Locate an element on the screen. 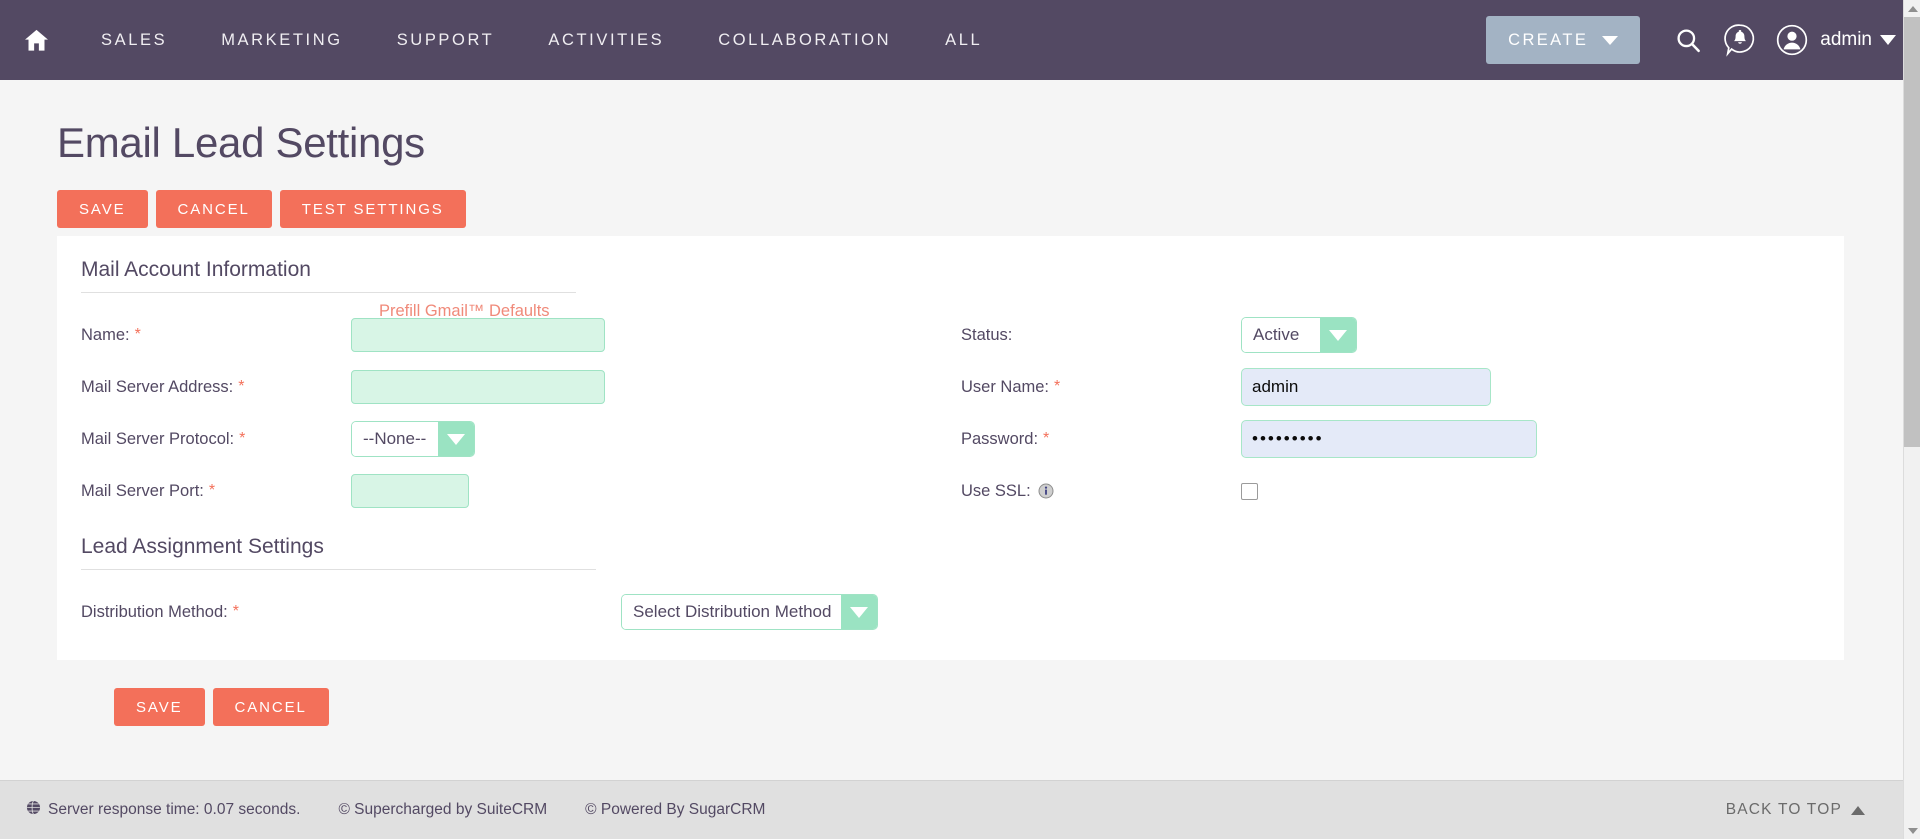  mail-server-protocol-select: --None-- is located at coordinates (413, 439).